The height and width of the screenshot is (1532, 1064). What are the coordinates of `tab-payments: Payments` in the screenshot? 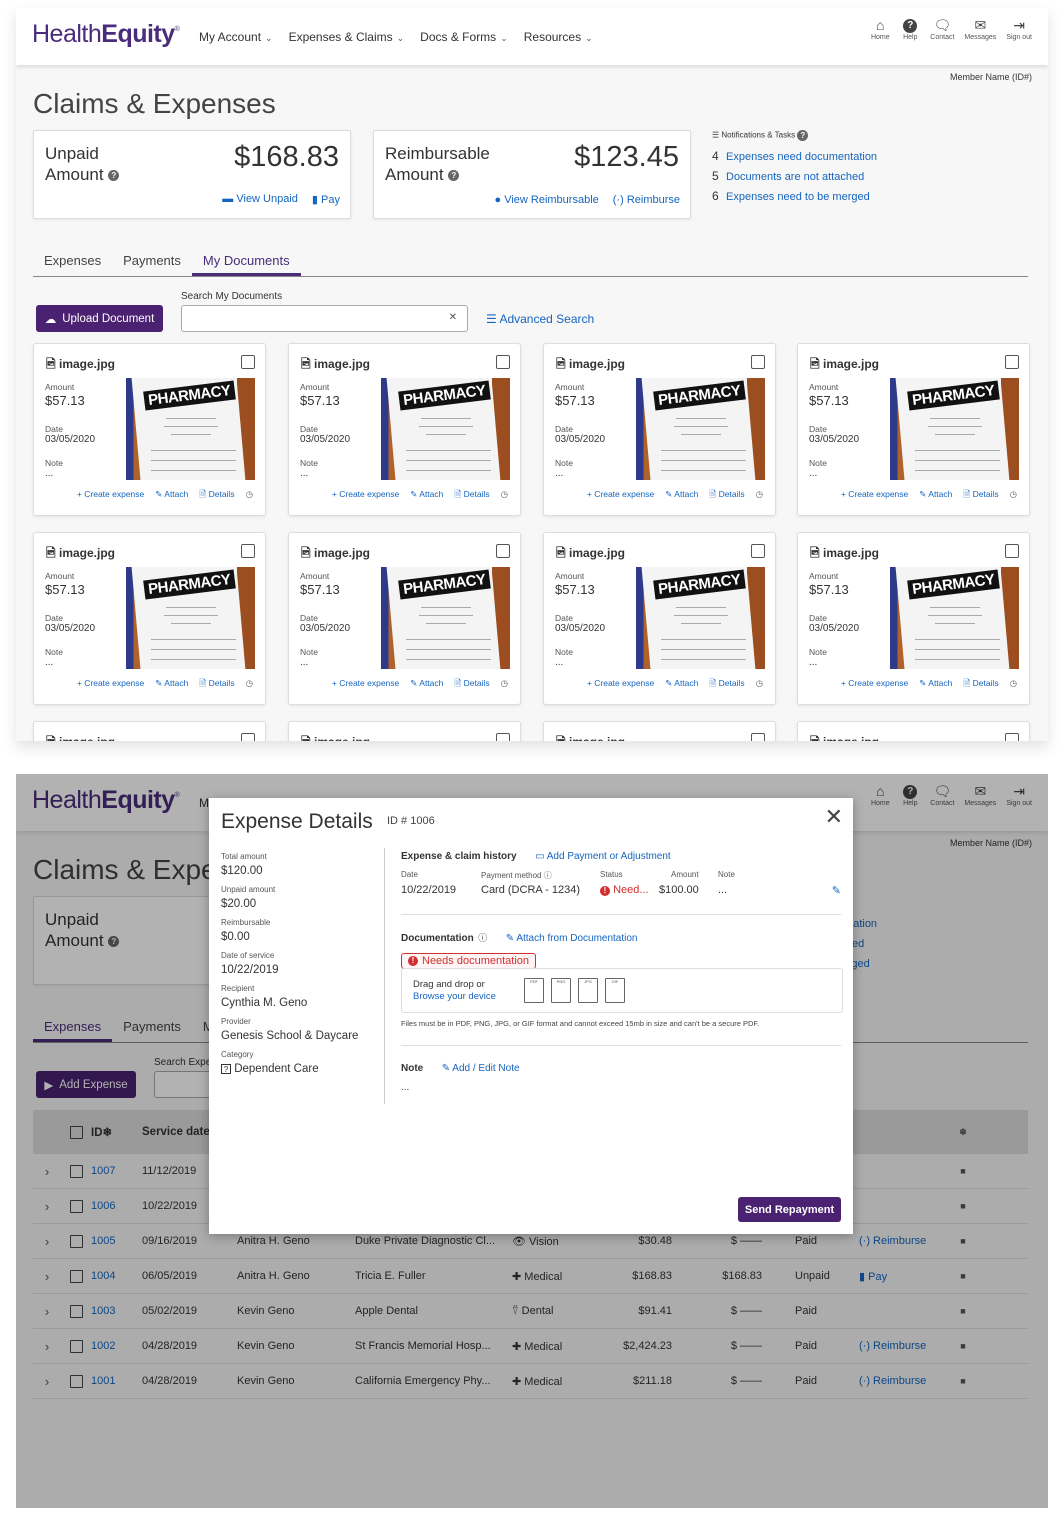 It's located at (152, 264).